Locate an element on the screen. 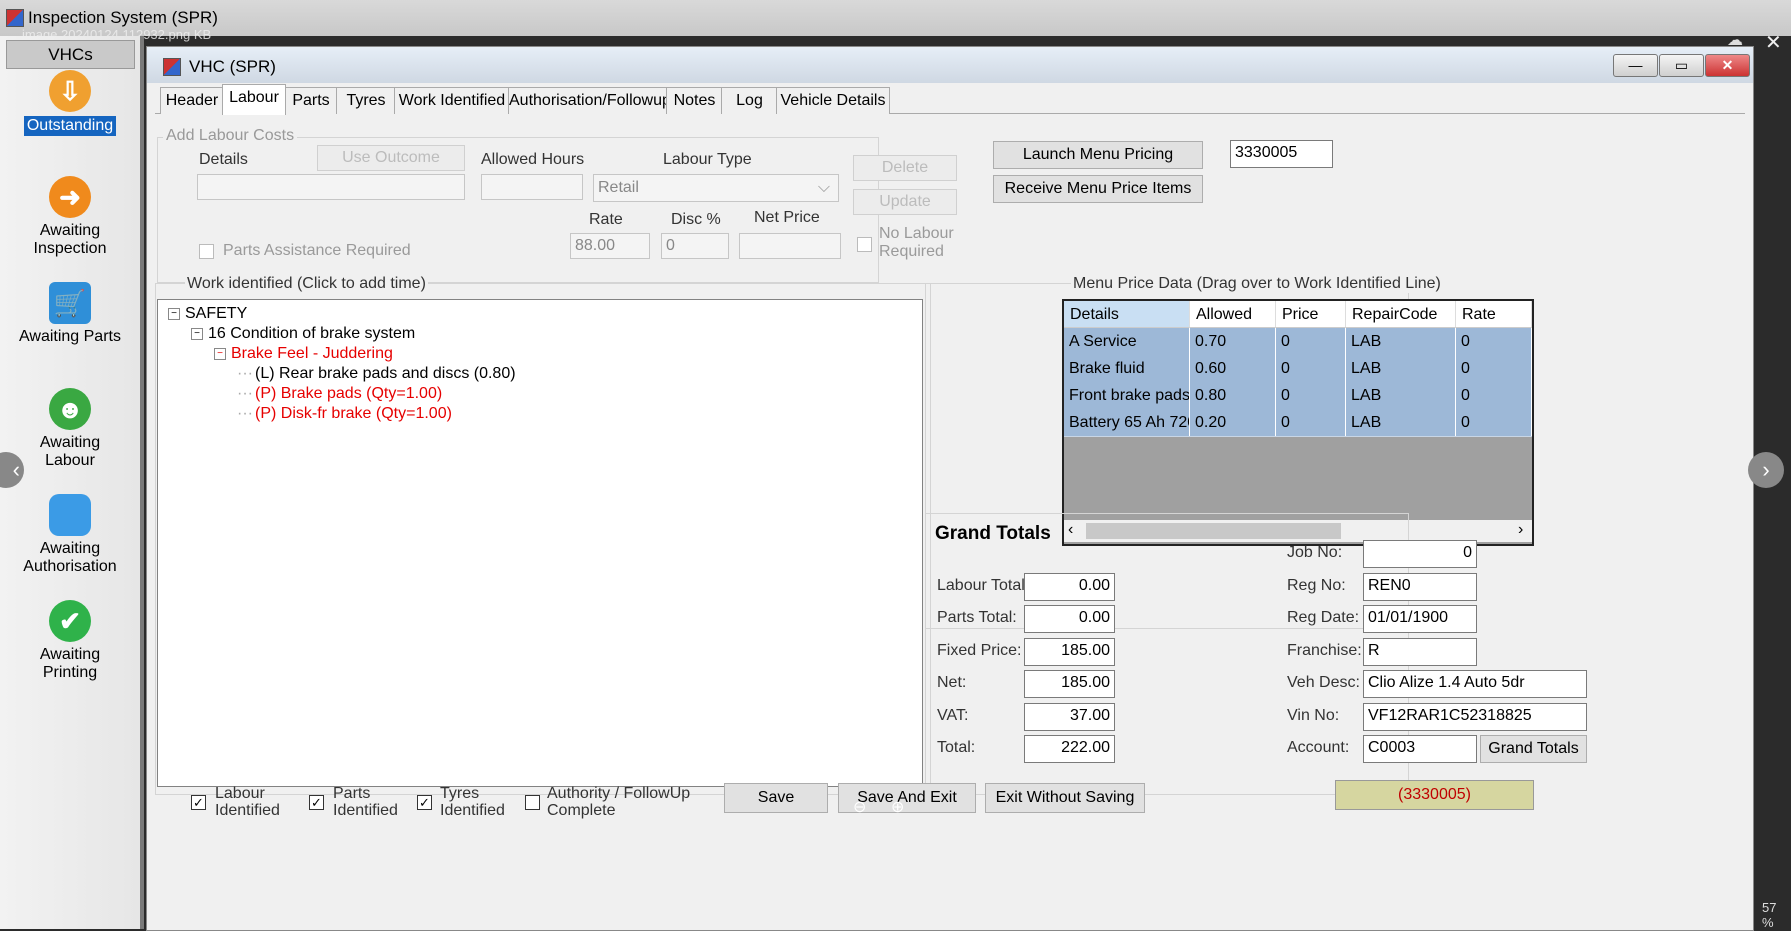  sidebar-item-awaiting-labour: ☻ Awaiting Labour is located at coordinates (70, 429).